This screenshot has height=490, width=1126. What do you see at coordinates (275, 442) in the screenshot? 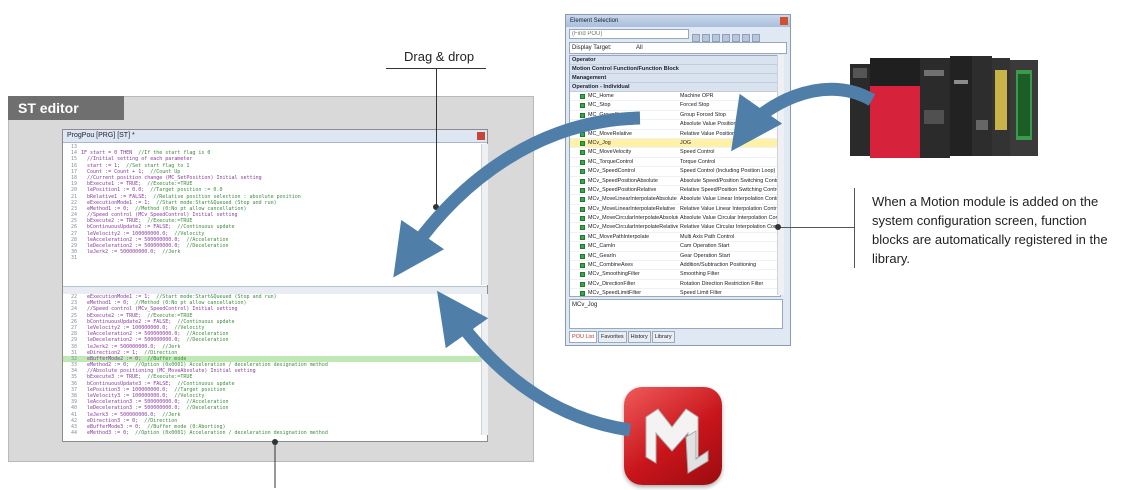
I see `editor-leader-dot` at bounding box center [275, 442].